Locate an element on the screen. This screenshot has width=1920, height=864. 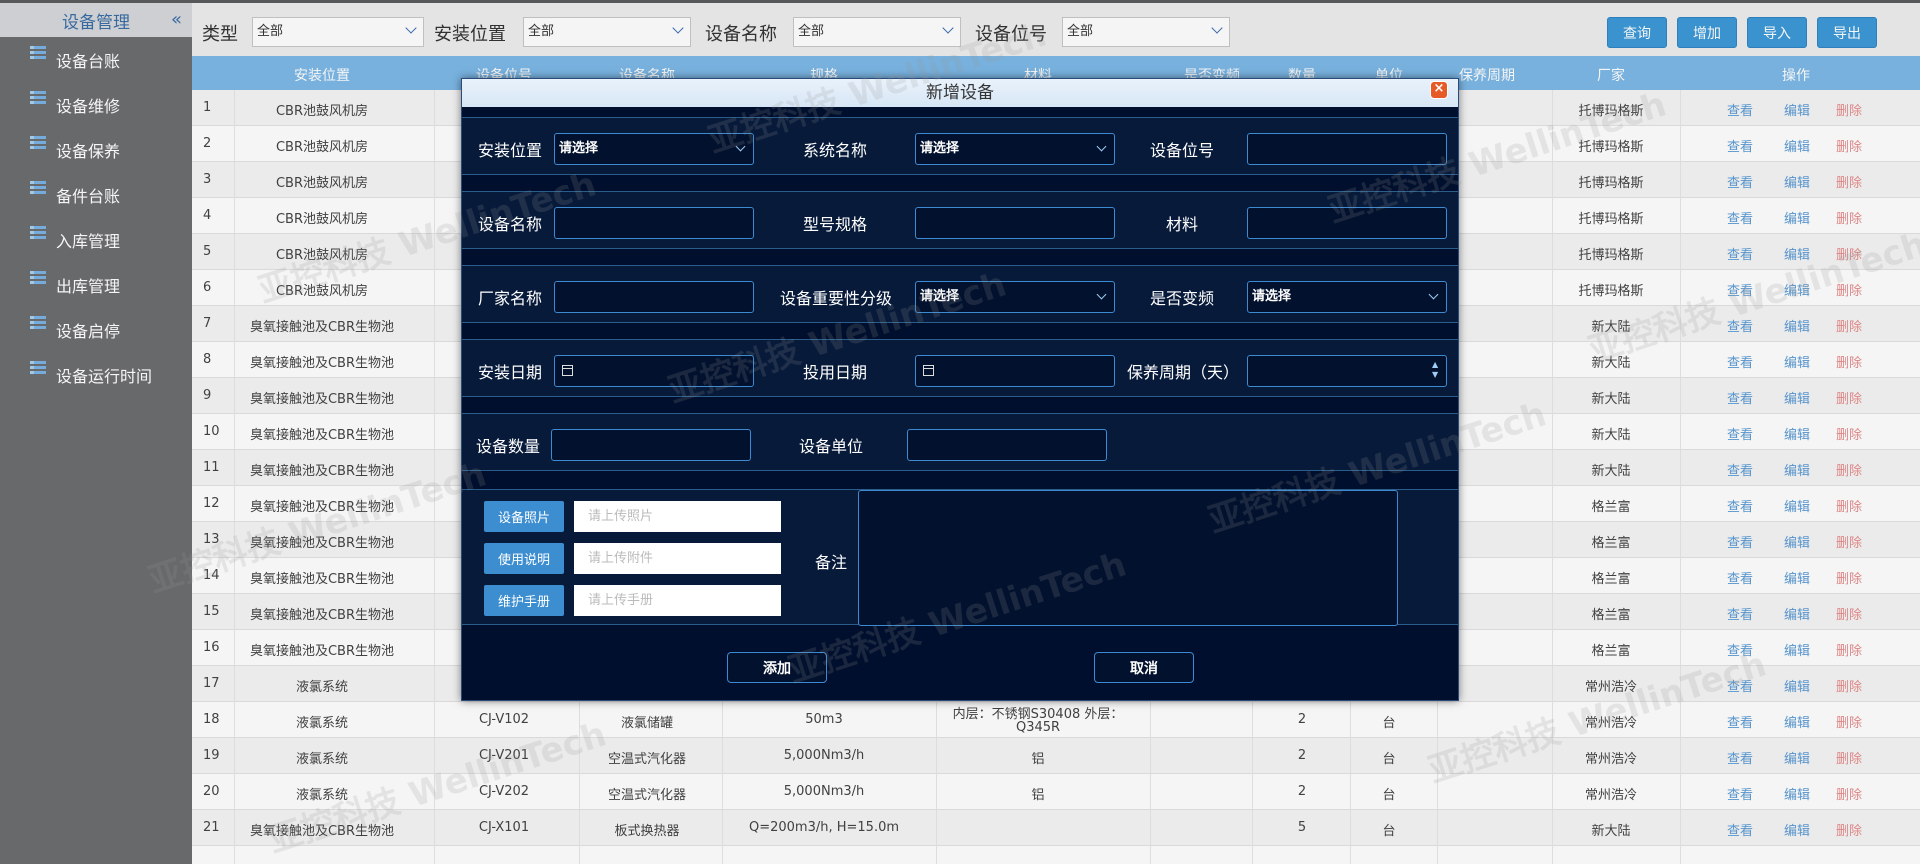
spinner-arrows-icon: ▲ ▼ is located at coordinates (1436, 371).